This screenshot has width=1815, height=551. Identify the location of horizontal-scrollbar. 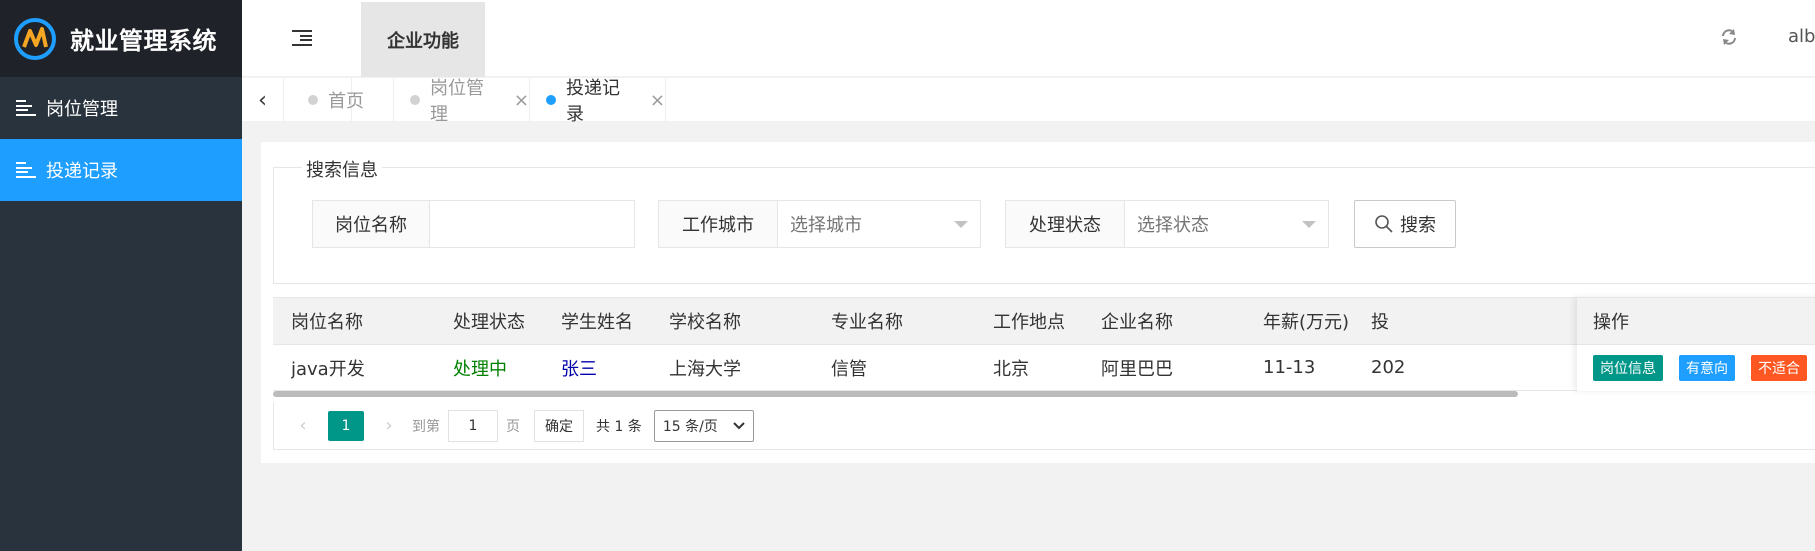
(895, 394).